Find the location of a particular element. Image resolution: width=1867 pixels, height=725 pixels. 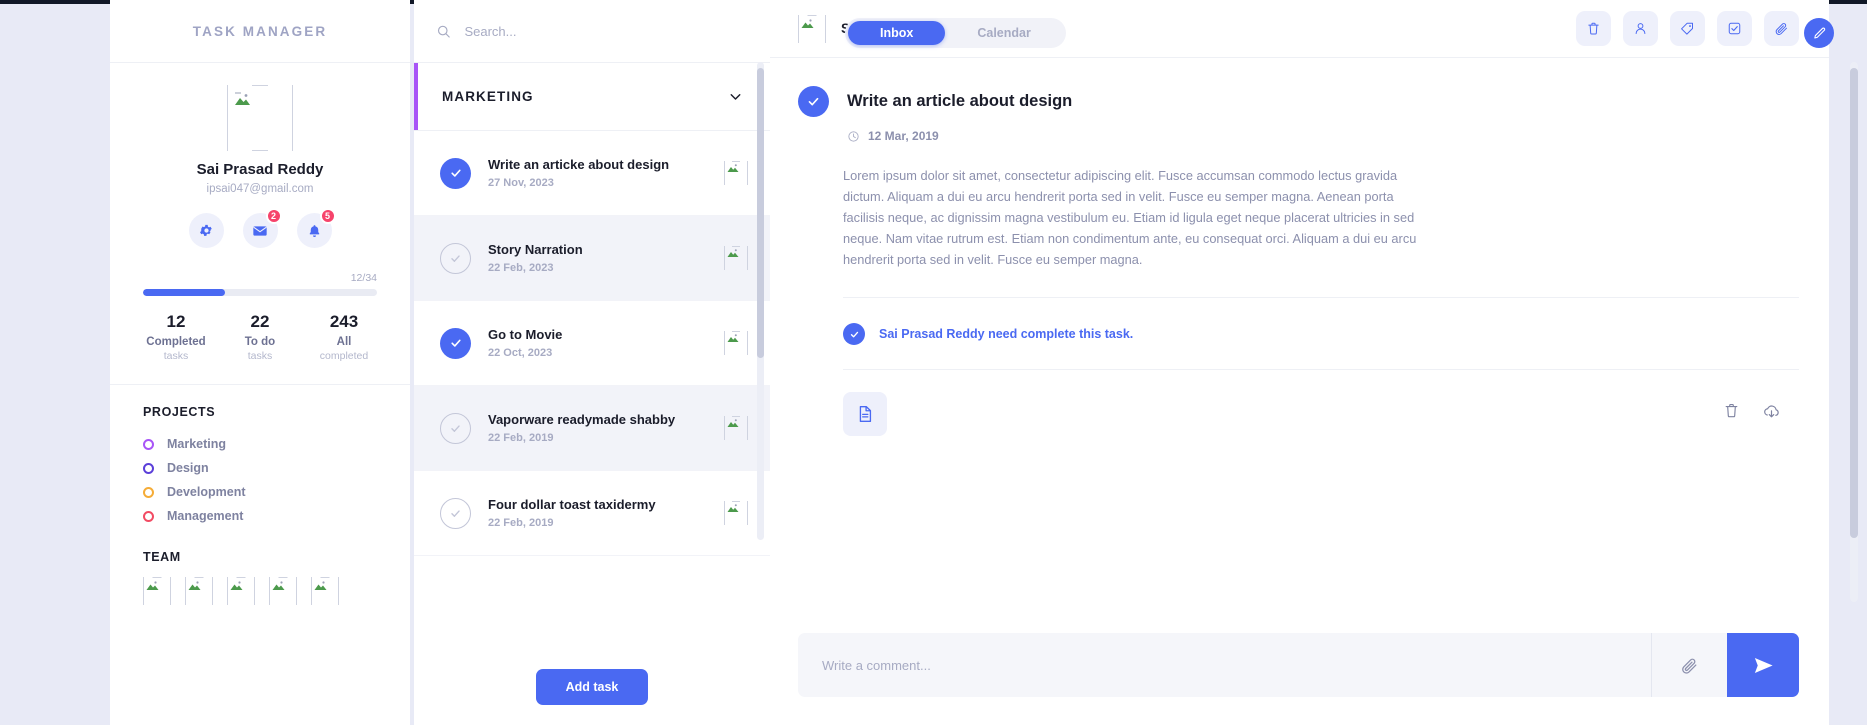

comment-attach-button is located at coordinates (1689, 665).